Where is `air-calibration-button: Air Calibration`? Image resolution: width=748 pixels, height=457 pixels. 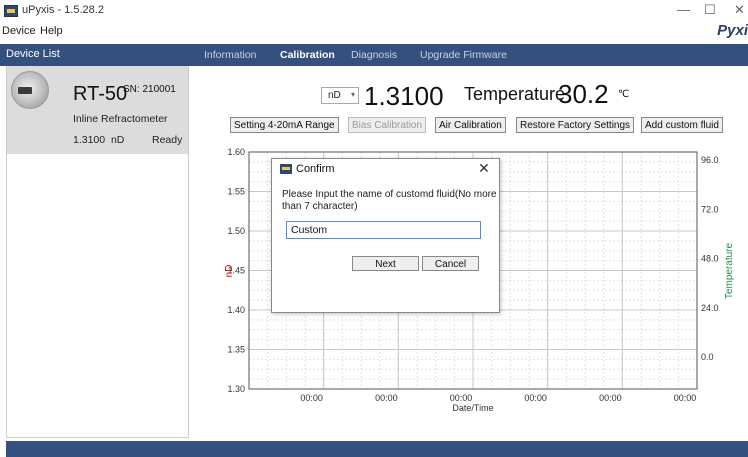
air-calibration-button: Air Calibration is located at coordinates (470, 125).